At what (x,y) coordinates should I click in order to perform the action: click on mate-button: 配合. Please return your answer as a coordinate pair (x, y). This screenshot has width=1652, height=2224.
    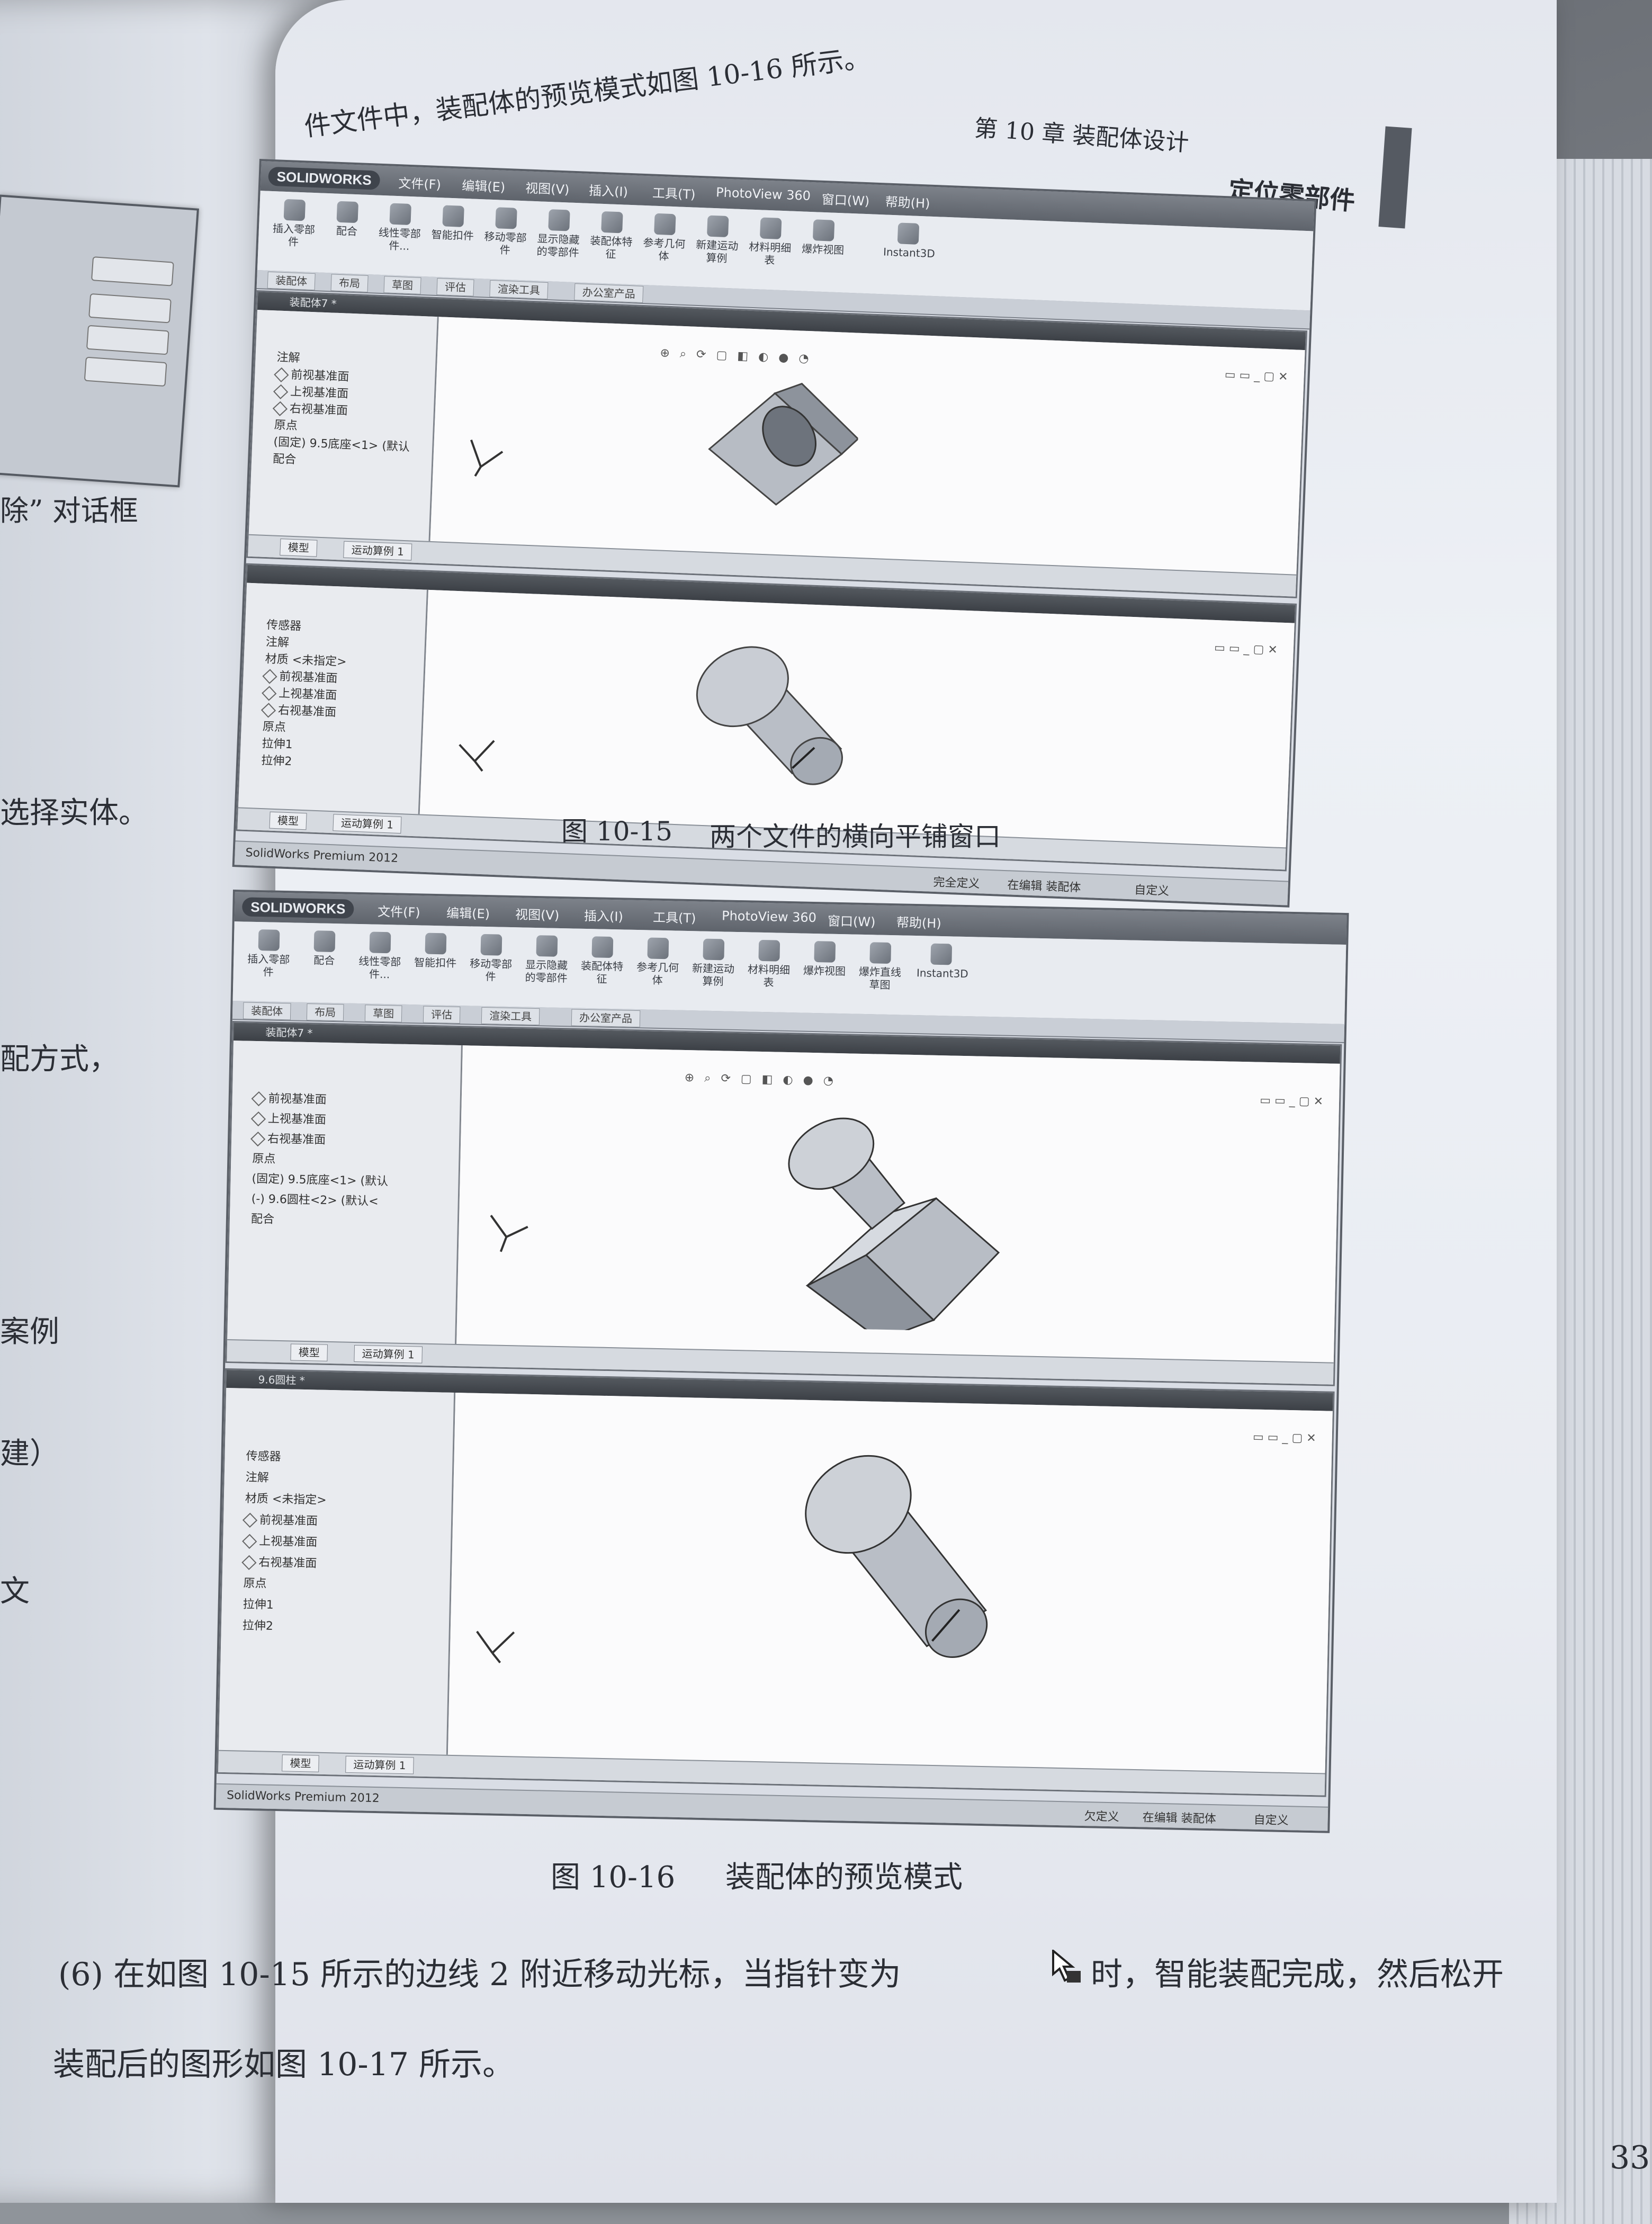
    Looking at the image, I should click on (347, 219).